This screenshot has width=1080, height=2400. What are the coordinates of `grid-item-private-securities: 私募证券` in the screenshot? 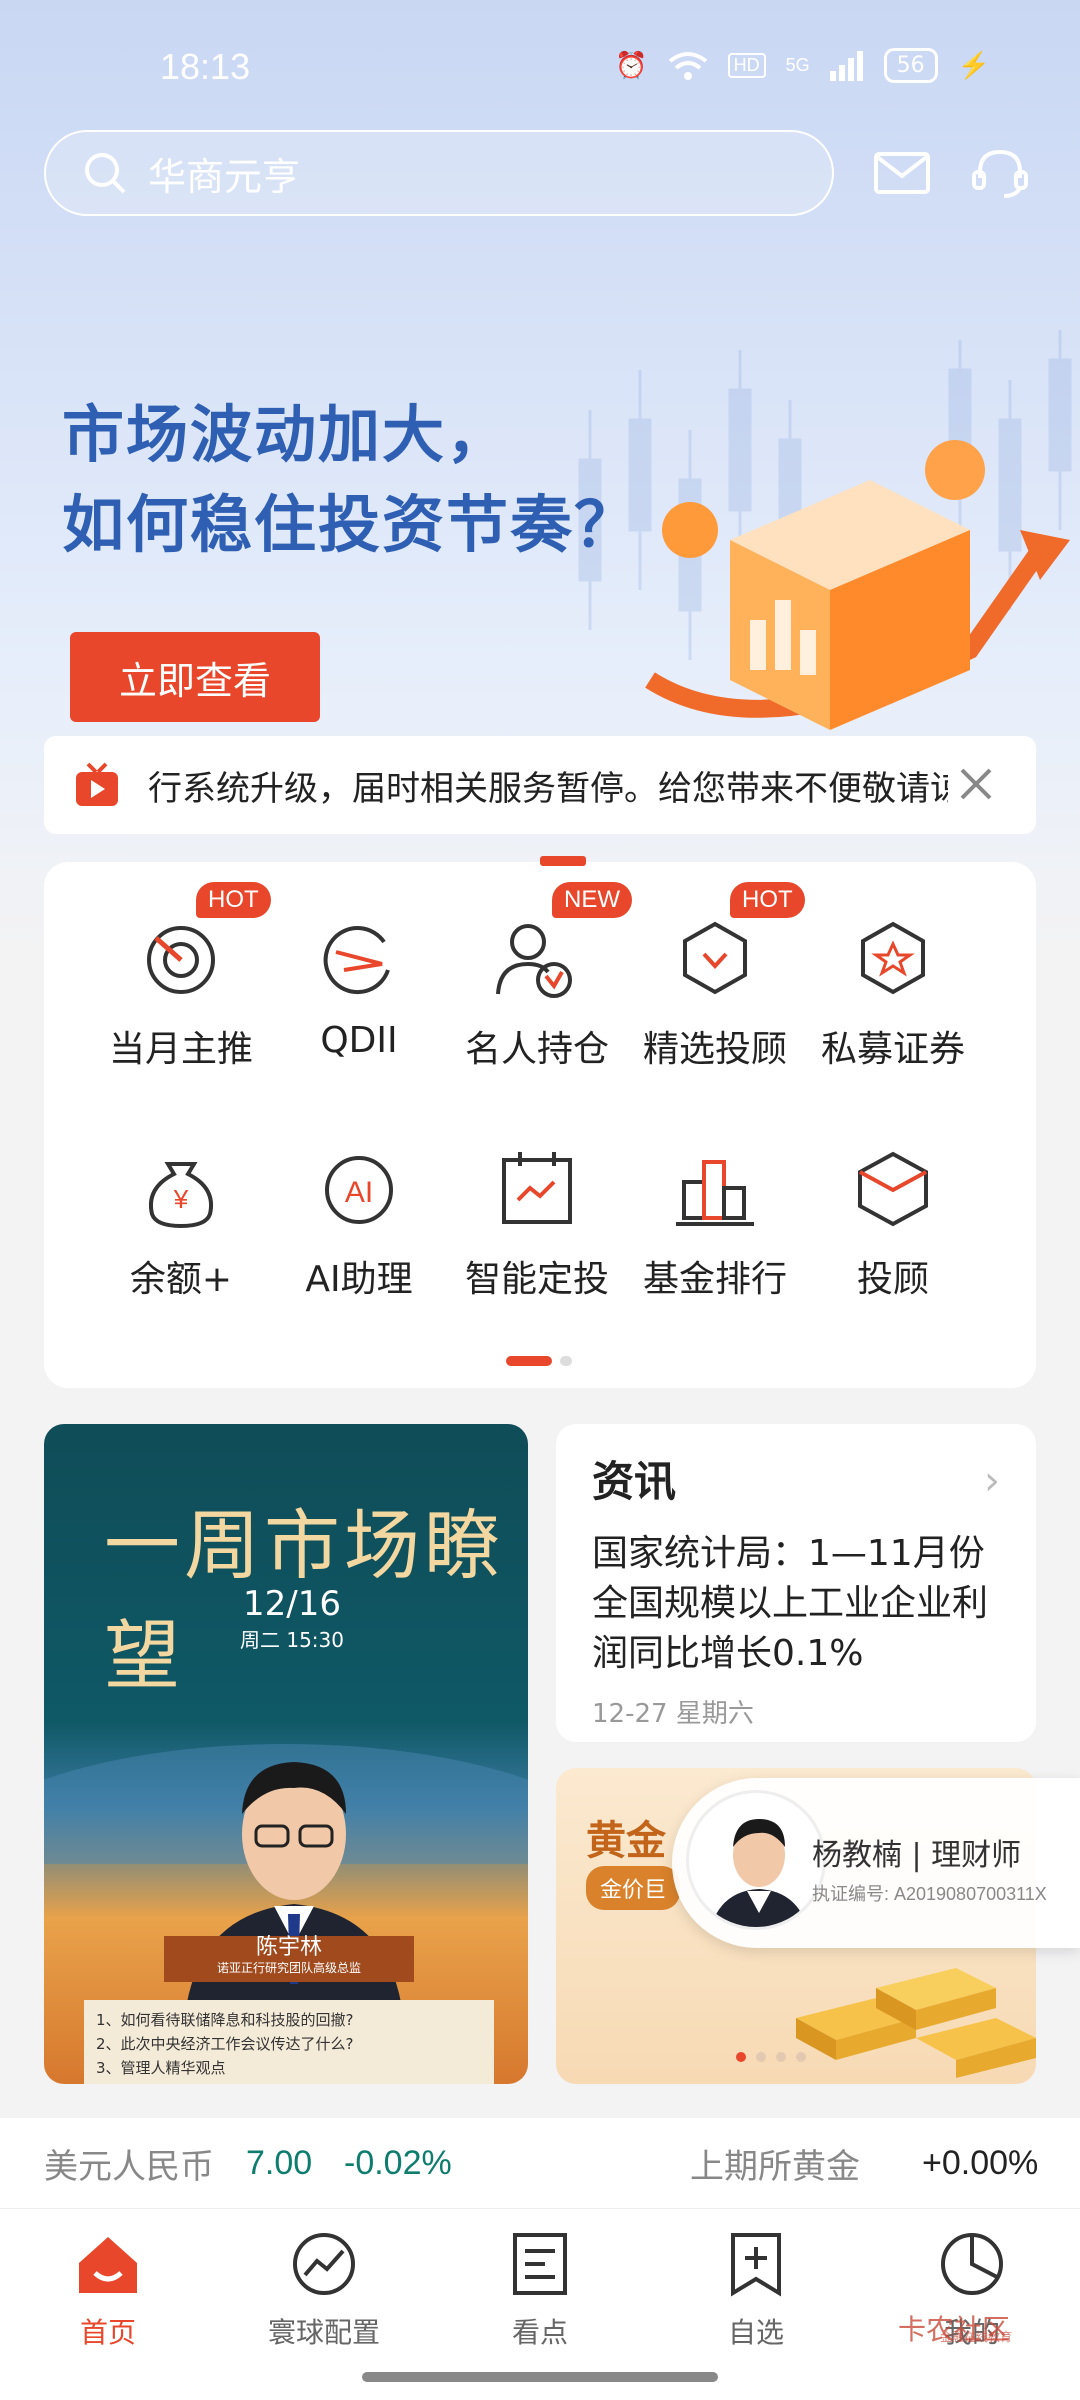 It's located at (893, 992).